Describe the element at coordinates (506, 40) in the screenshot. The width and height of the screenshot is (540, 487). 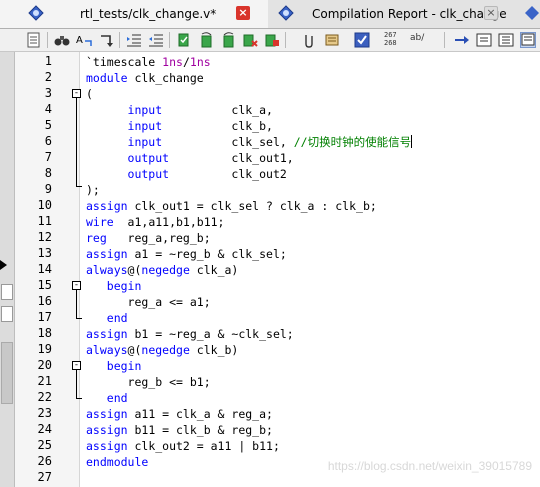
I see `panel-list-icon` at that location.